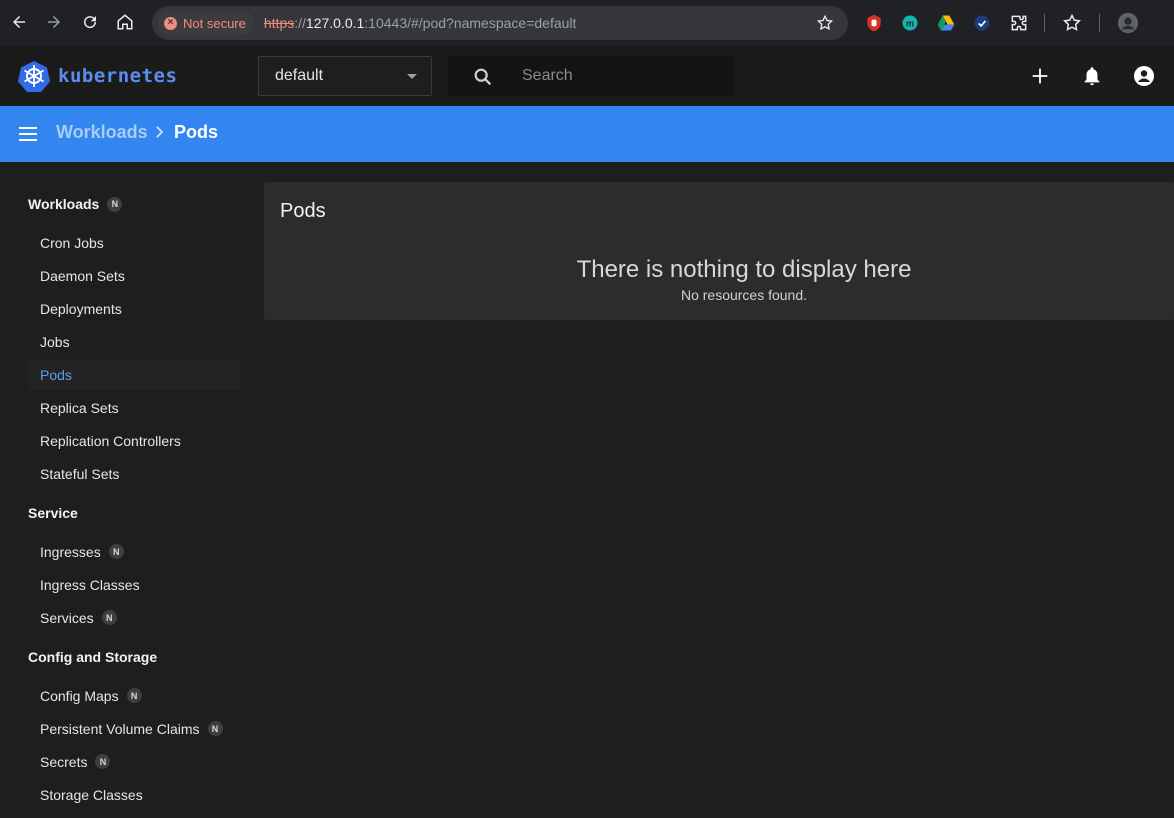 The width and height of the screenshot is (1174, 818). I want to click on sidebar-item-label: Daemon Sets, so click(82, 275).